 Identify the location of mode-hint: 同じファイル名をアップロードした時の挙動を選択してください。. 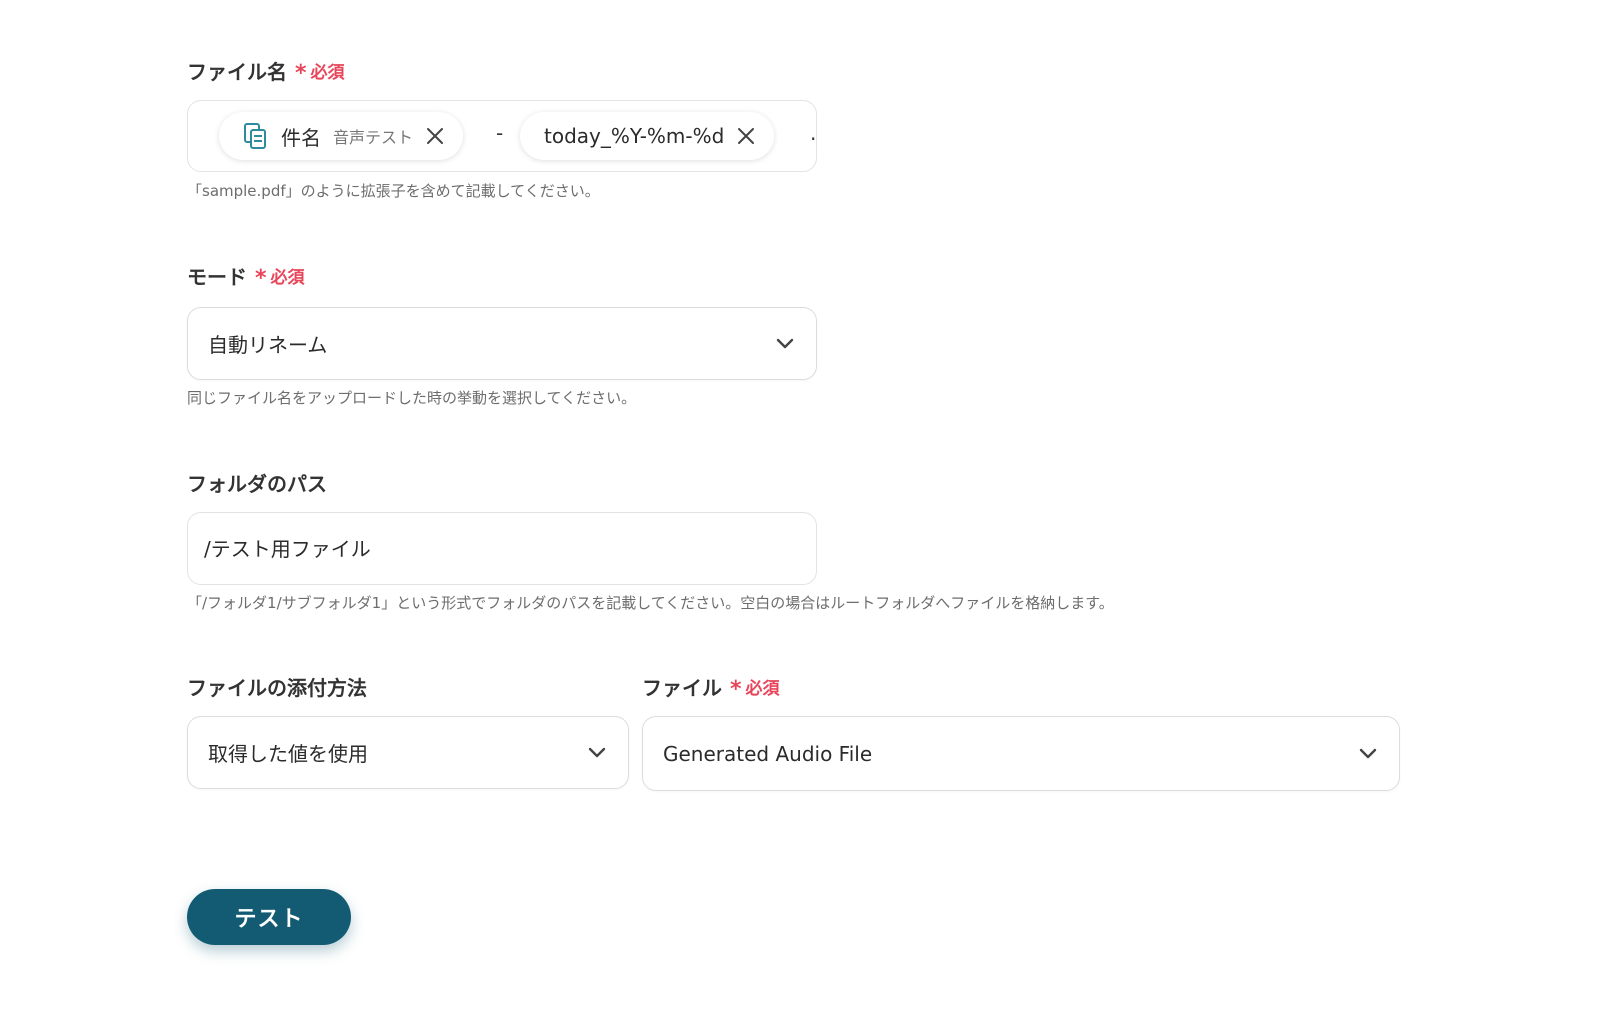
(412, 398).